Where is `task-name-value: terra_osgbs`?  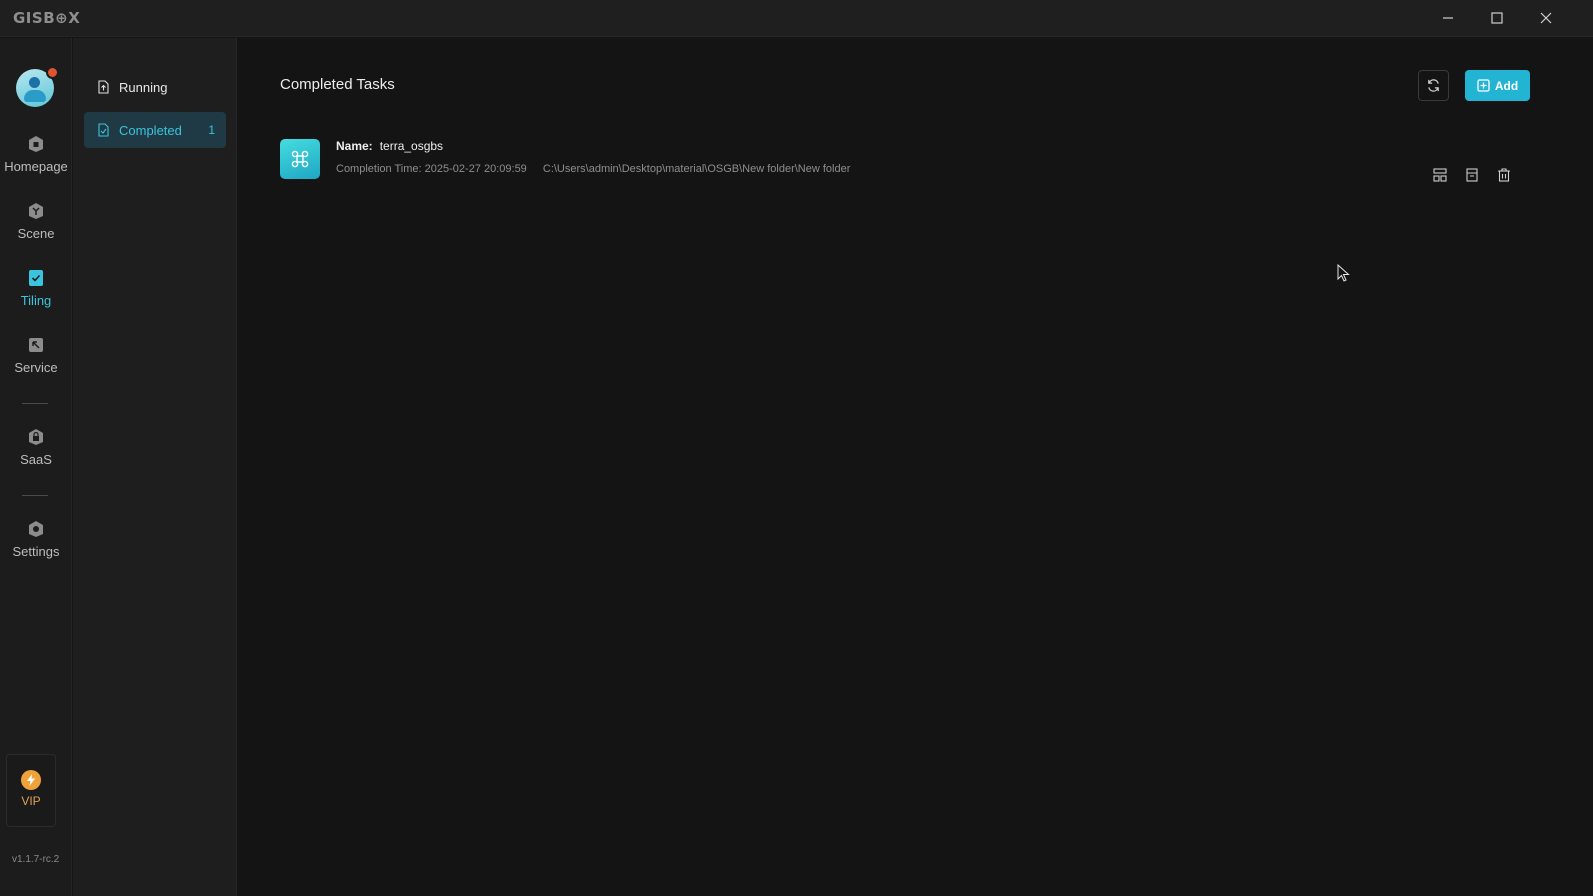 task-name-value: terra_osgbs is located at coordinates (411, 146).